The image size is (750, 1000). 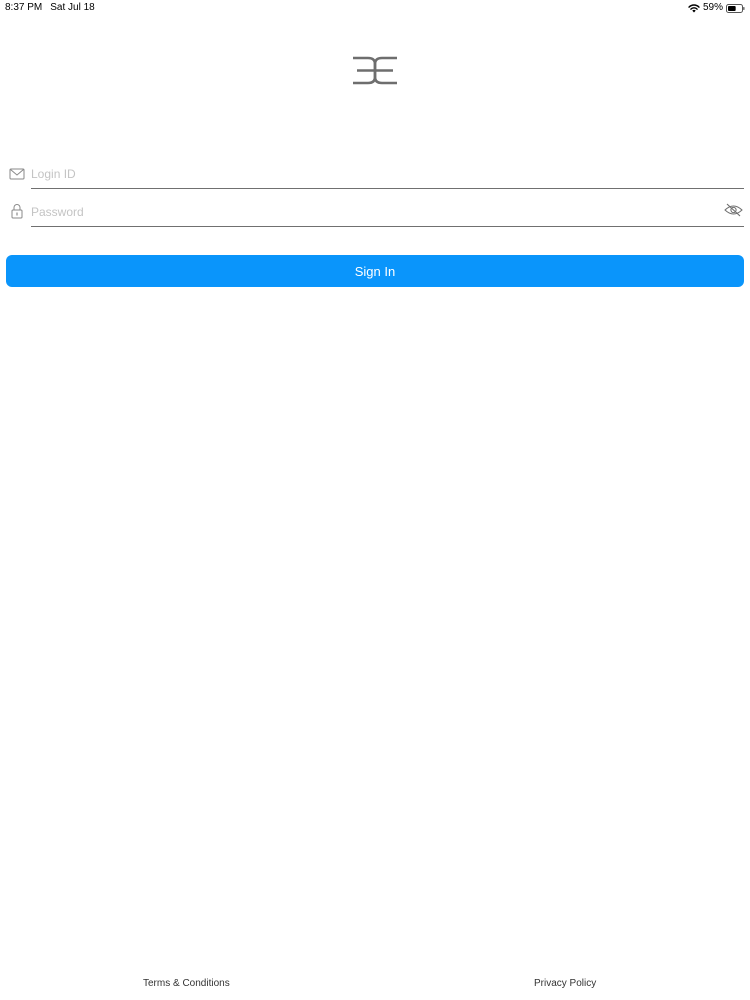 What do you see at coordinates (375, 8) in the screenshot?
I see `status-bar: 8:37 PM Sat Jul 18 59%` at bounding box center [375, 8].